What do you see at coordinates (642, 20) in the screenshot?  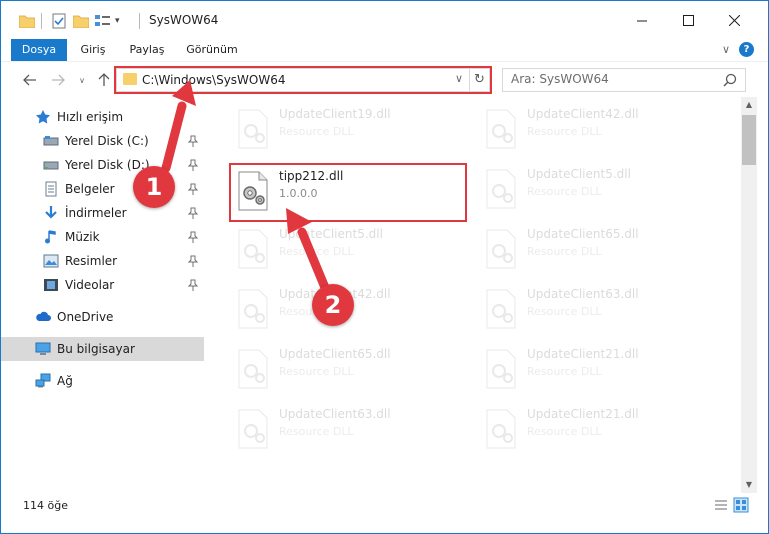 I see `minimize-button` at bounding box center [642, 20].